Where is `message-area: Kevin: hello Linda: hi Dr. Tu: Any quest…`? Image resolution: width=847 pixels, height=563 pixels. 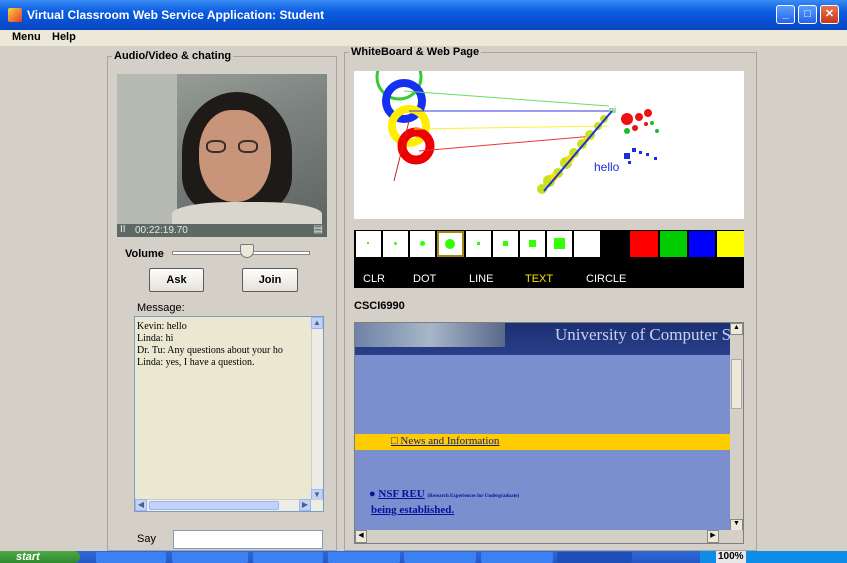
message-area: Kevin: hello Linda: hi Dr. Tu: Any quest… is located at coordinates (229, 414).